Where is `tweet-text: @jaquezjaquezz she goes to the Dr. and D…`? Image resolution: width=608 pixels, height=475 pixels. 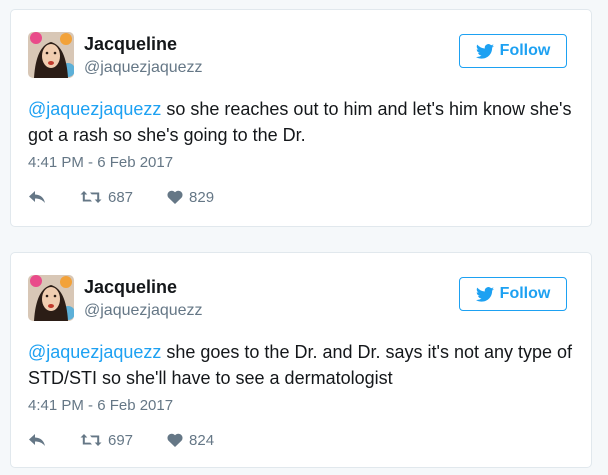 tweet-text: @jaquezjaquezz she goes to the Dr. and D… is located at coordinates (304, 365).